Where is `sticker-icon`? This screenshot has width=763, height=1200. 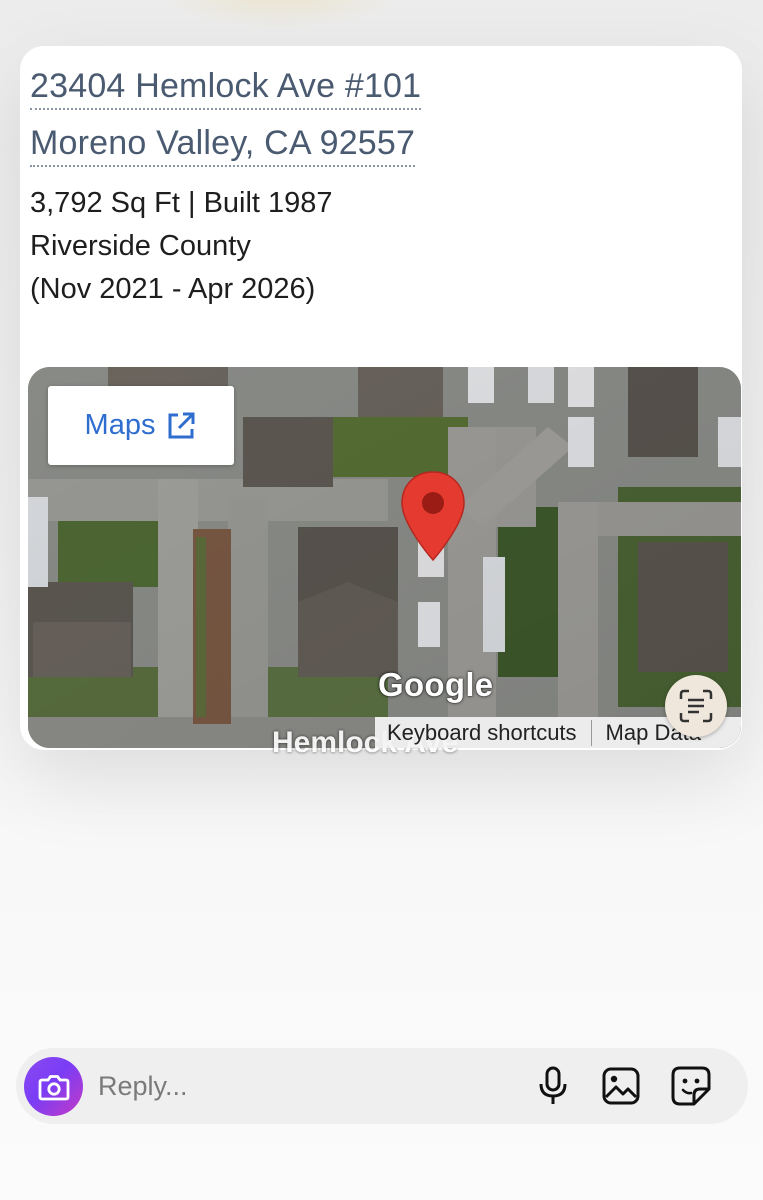
sticker-icon is located at coordinates (691, 1086).